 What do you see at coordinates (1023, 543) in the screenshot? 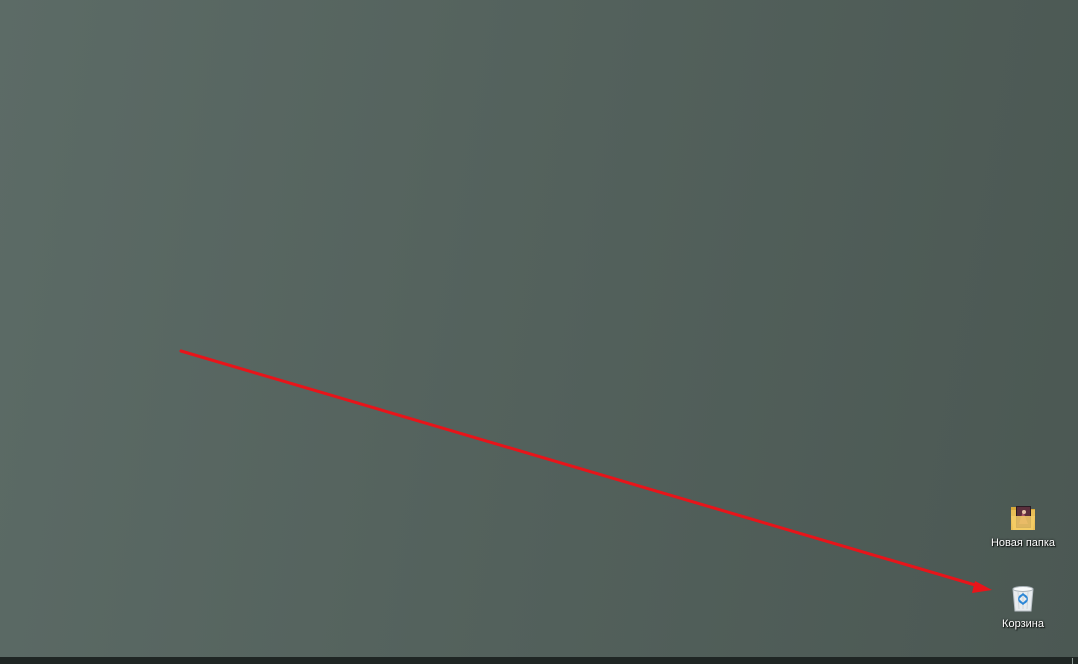
I see `desktop-icon-label: Новая папка` at bounding box center [1023, 543].